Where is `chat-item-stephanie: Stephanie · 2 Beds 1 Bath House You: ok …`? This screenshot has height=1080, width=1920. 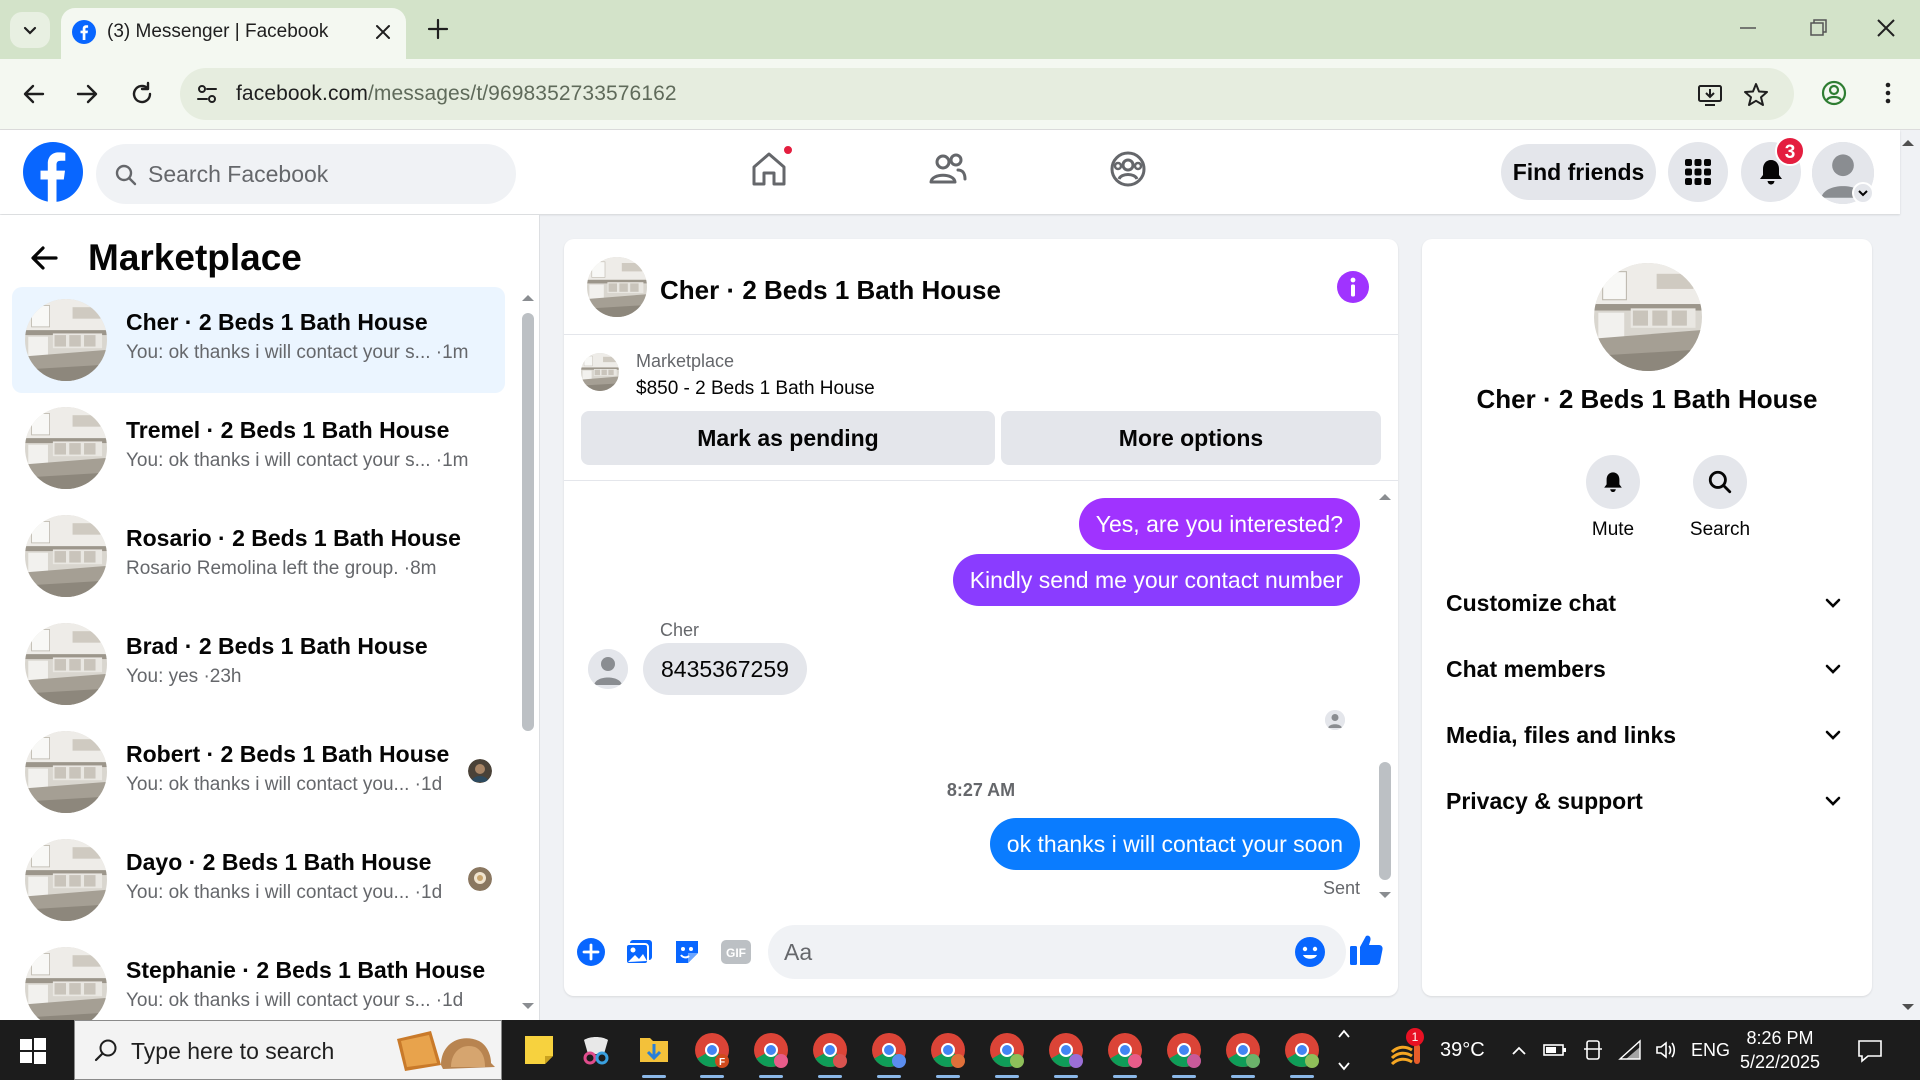
chat-item-stephanie: Stephanie · 2 Beds 1 Bath House You: ok … is located at coordinates (258, 977).